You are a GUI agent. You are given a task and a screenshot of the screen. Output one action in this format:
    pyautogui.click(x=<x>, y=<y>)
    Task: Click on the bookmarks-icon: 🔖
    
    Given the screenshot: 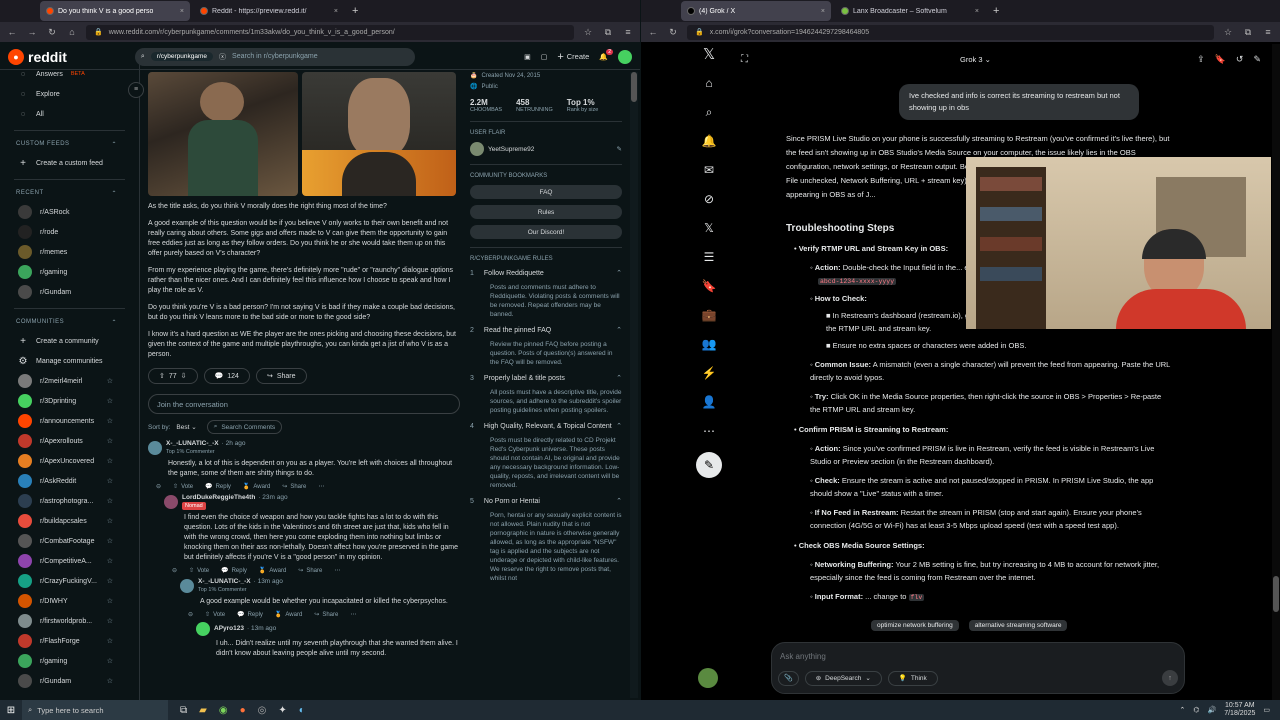 What is the action you would take?
    pyautogui.click(x=709, y=286)
    